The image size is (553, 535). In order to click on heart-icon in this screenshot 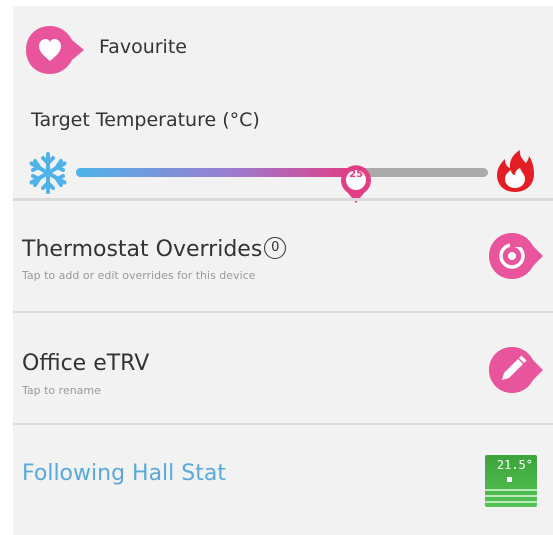, I will do `click(55, 50)`.